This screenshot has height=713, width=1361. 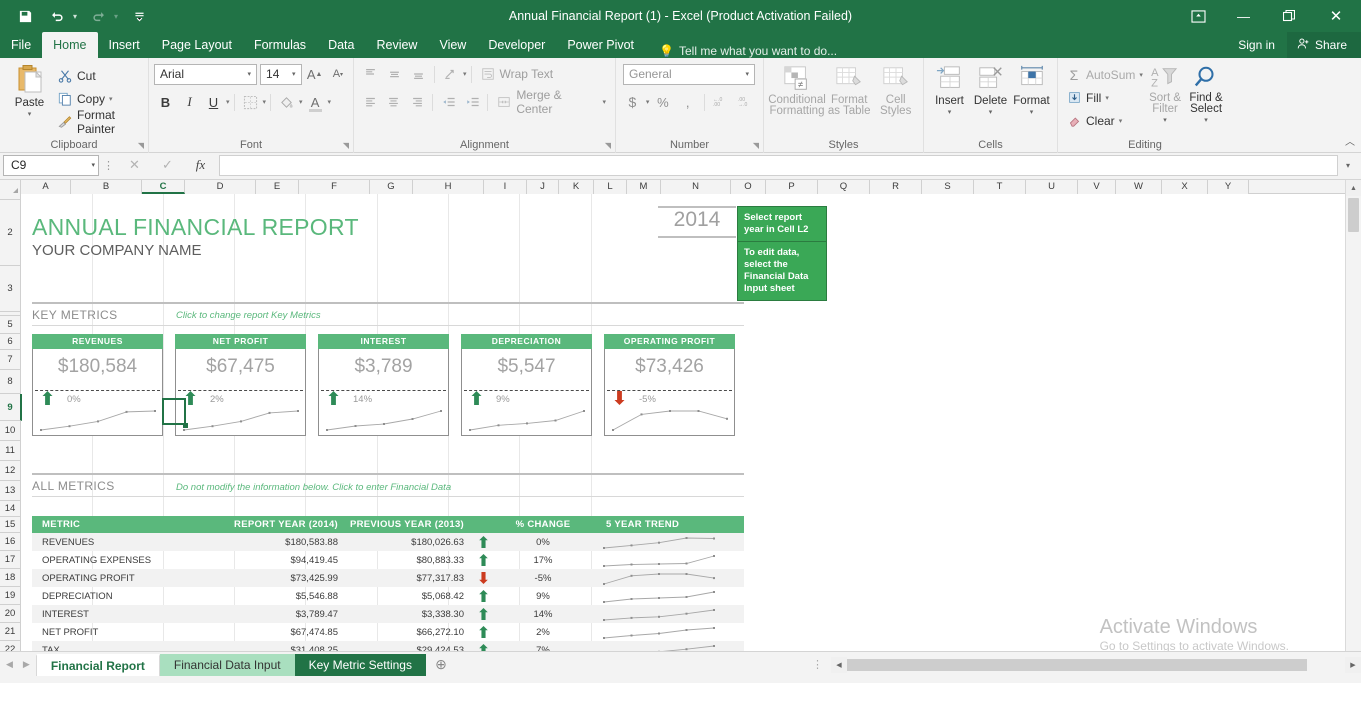 What do you see at coordinates (383, 385) in the screenshot?
I see `kpi-card: INTEREST $3,789 14%` at bounding box center [383, 385].